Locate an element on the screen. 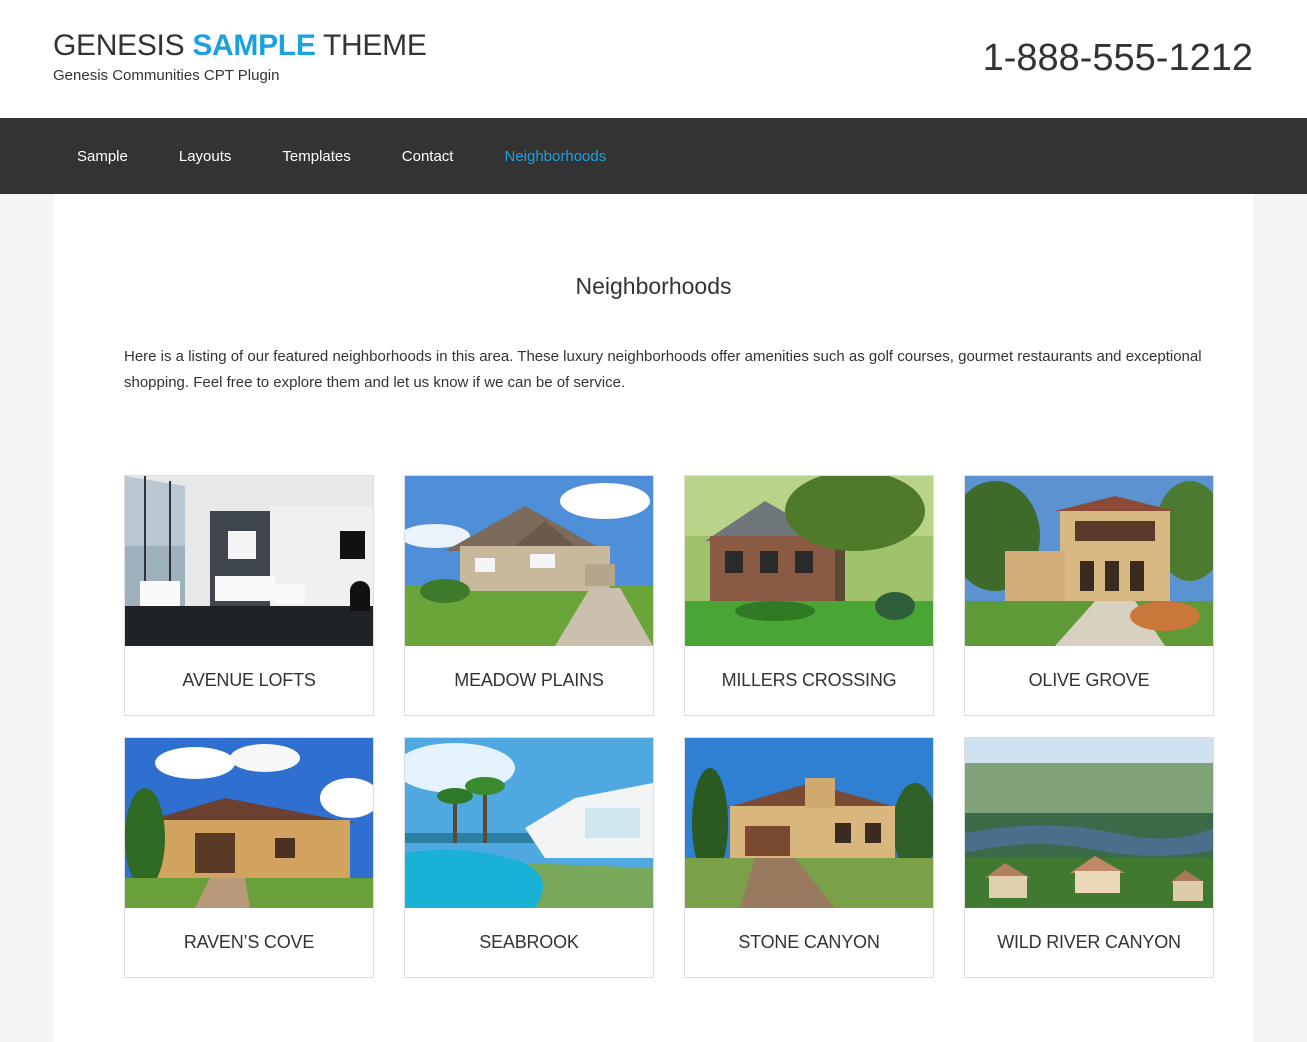  site-title-part2: THEME is located at coordinates (371, 45).